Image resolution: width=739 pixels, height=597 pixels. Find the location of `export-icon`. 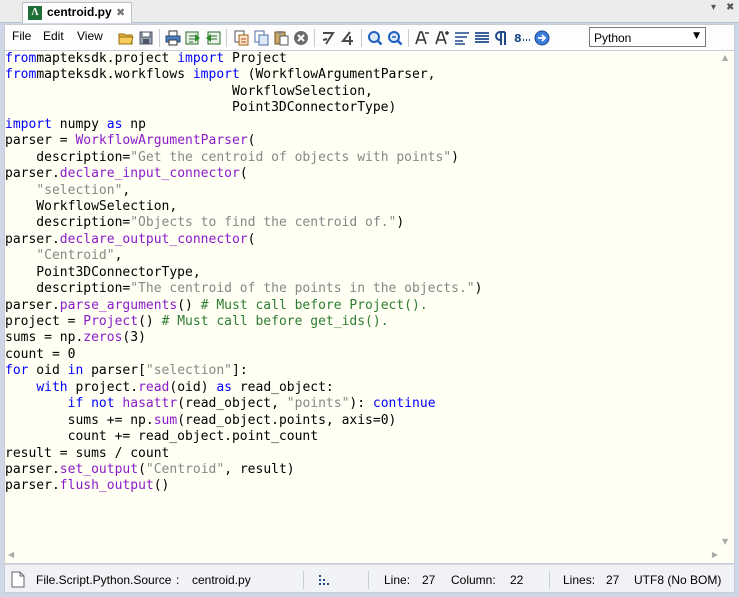

export-icon is located at coordinates (192, 37).